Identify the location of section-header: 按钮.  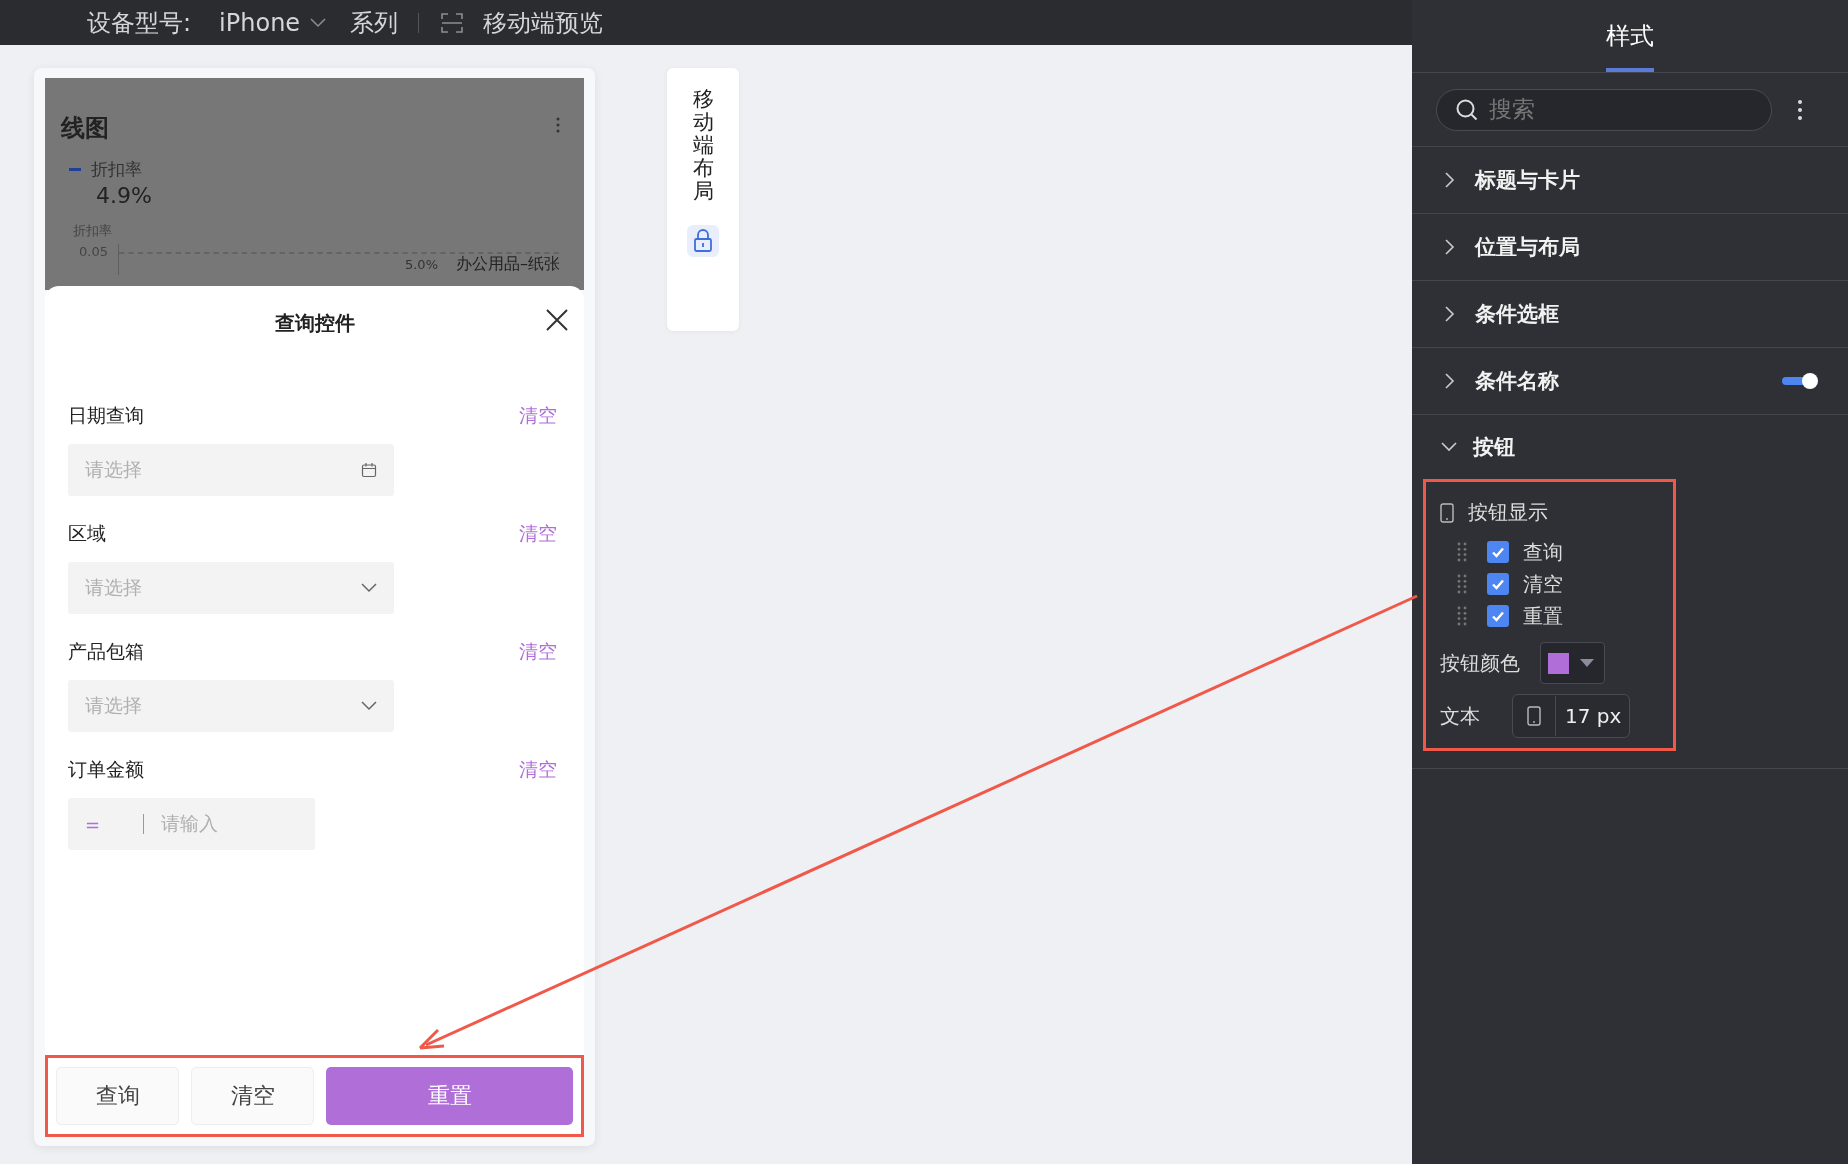
(1630, 447).